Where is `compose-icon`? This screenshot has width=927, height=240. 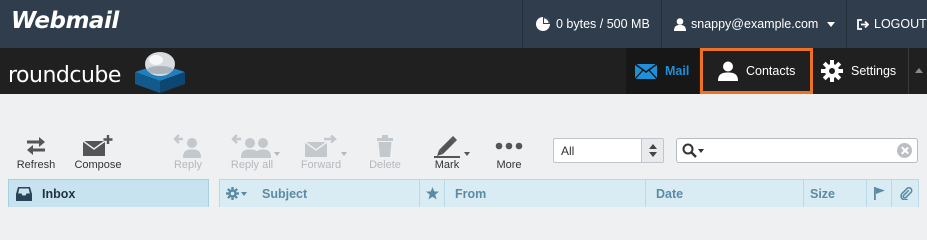
compose-icon is located at coordinates (97, 145).